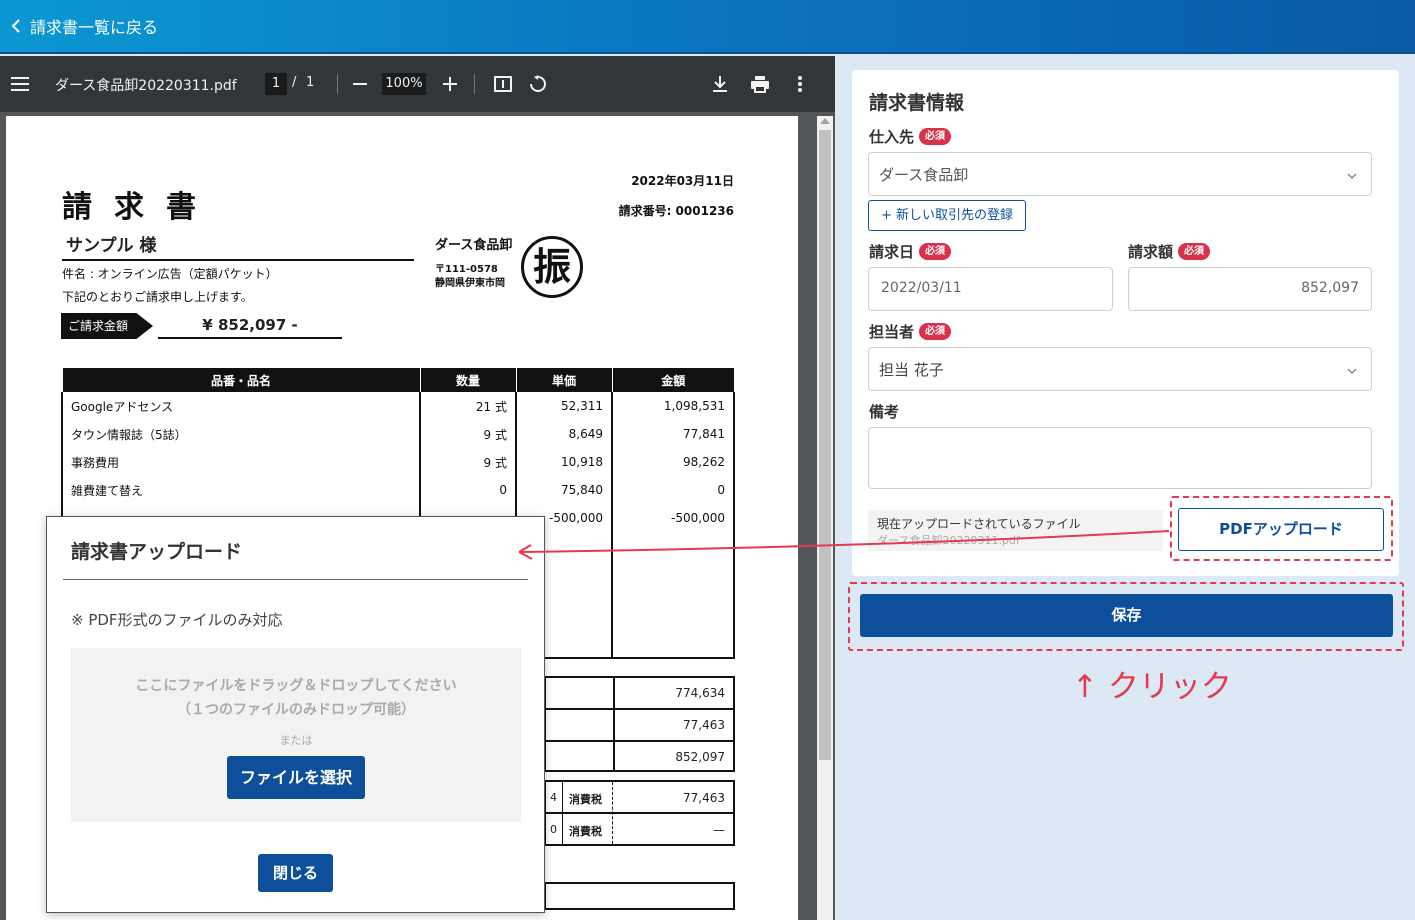 This screenshot has width=1415, height=920. Describe the element at coordinates (563, 380) in the screenshot. I see `column-header: 単価` at that location.